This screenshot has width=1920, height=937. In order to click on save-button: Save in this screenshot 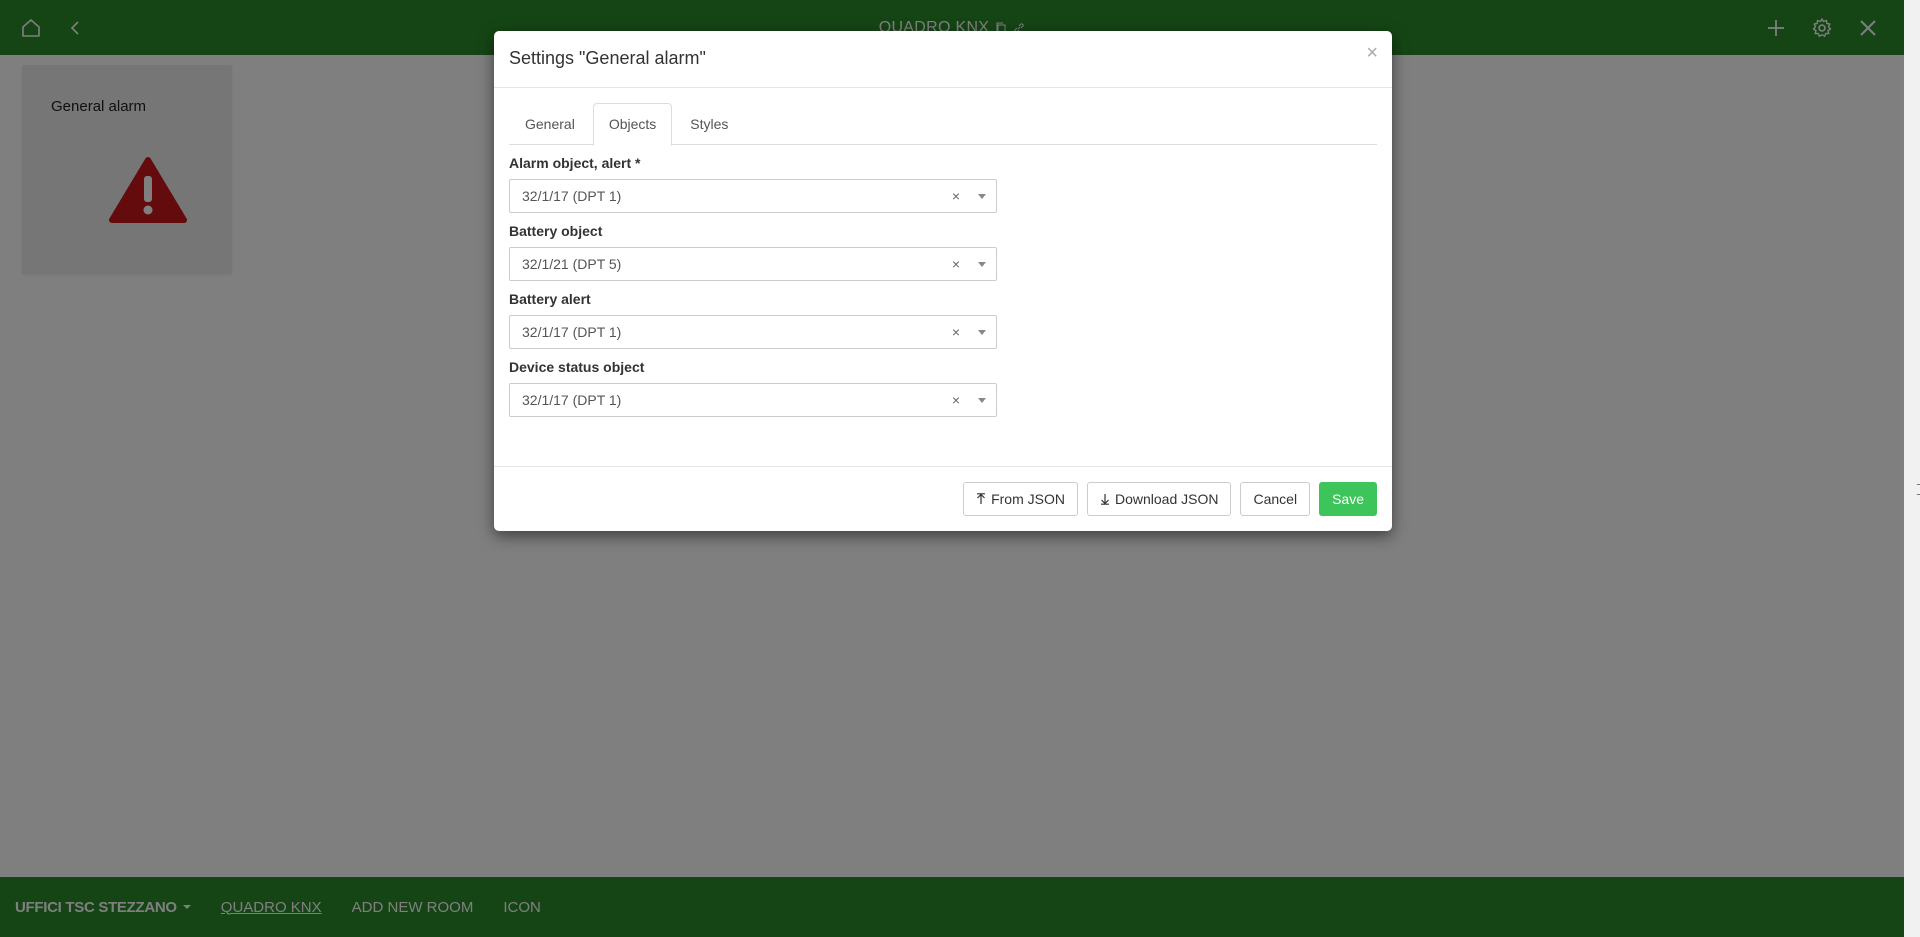, I will do `click(1348, 499)`.